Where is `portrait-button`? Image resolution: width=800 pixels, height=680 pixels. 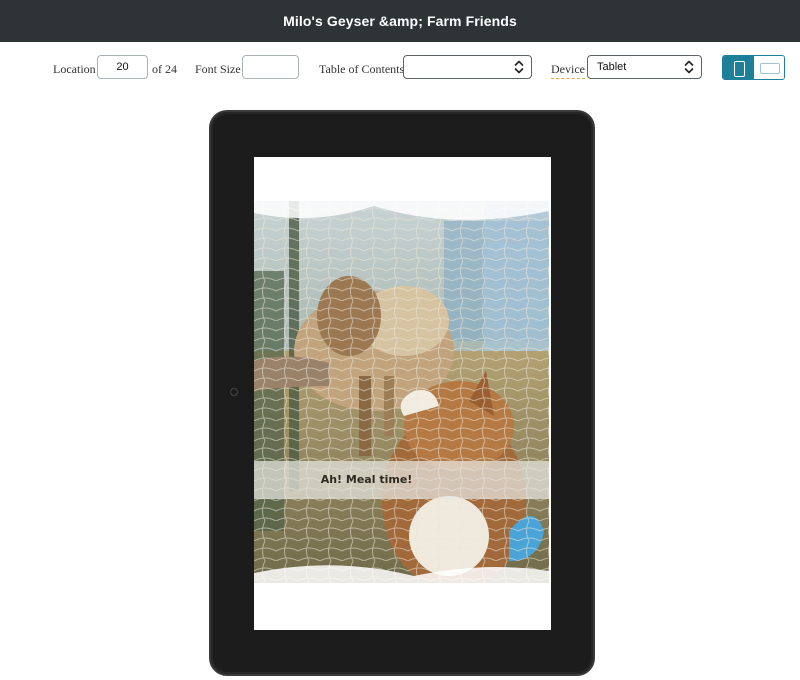
portrait-button is located at coordinates (738, 67).